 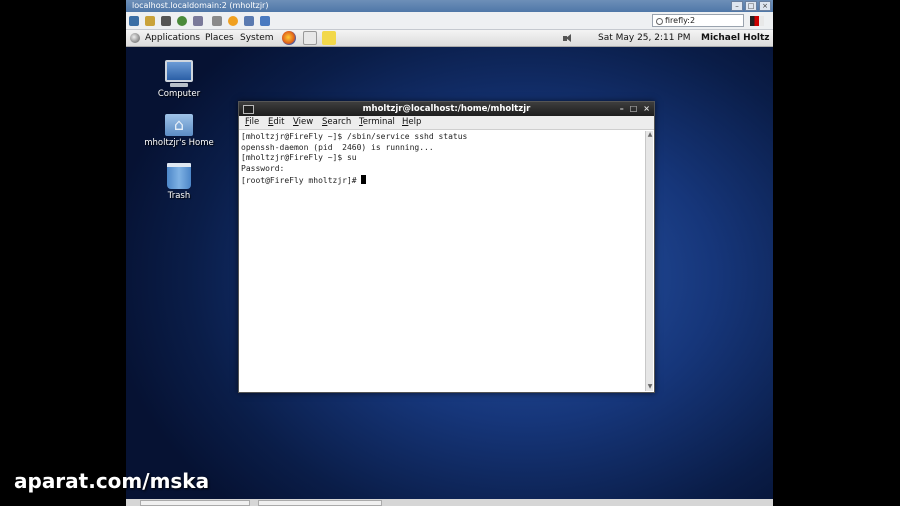 I want to click on terminal-line: Password:, so click(x=263, y=169).